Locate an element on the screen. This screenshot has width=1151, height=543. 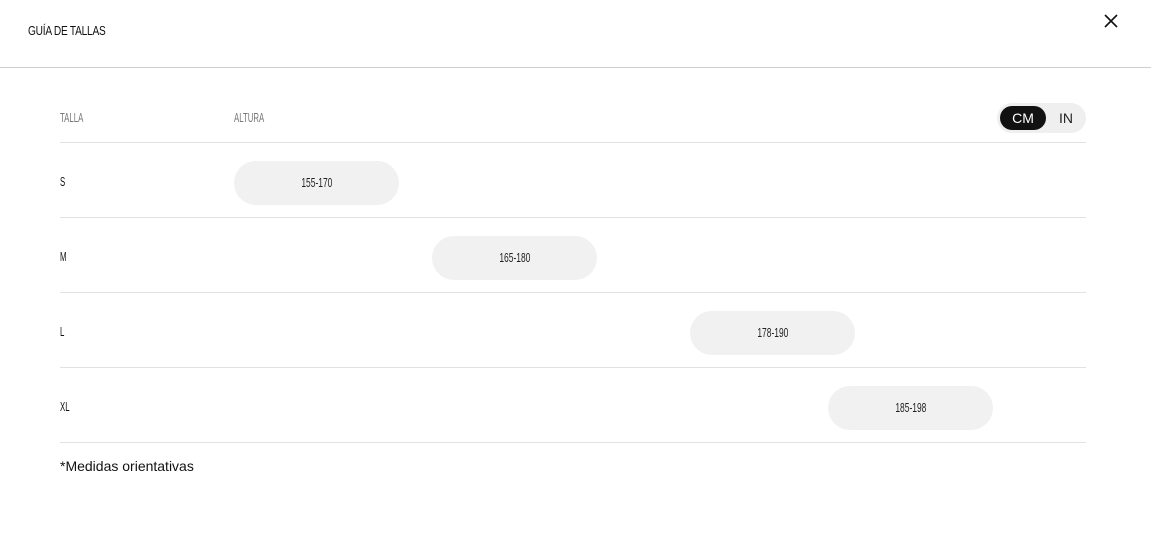
footnote: *Medidas orientativas is located at coordinates (127, 466).